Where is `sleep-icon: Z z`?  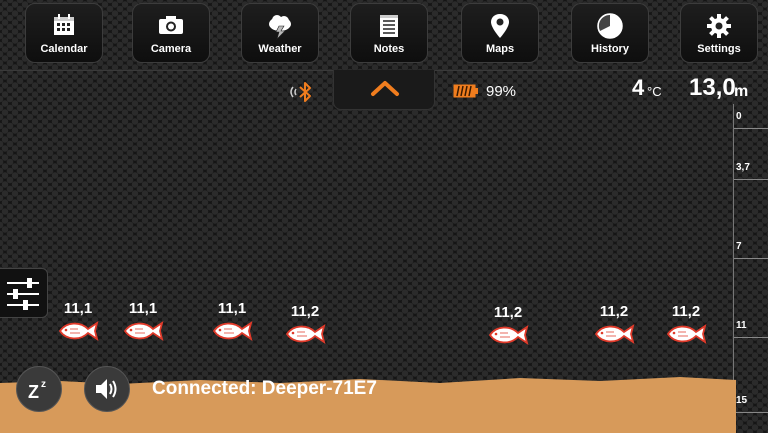
sleep-icon: Z z is located at coordinates (37, 390).